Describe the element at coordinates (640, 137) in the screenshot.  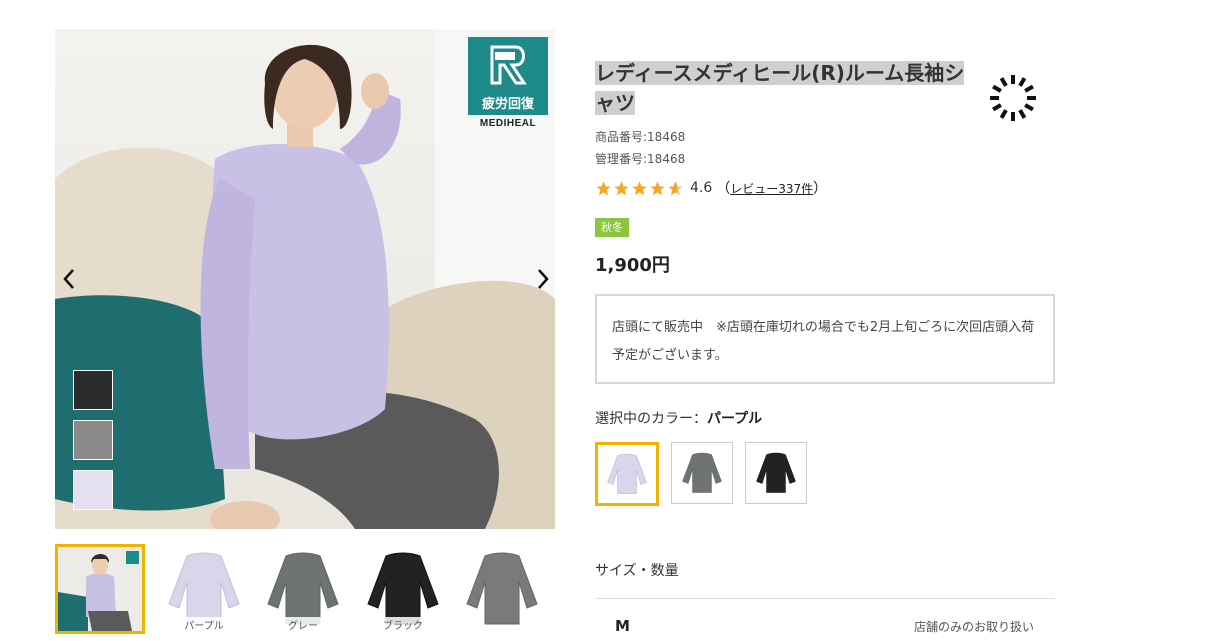
I see `product-number: 商品番号:18468` at that location.